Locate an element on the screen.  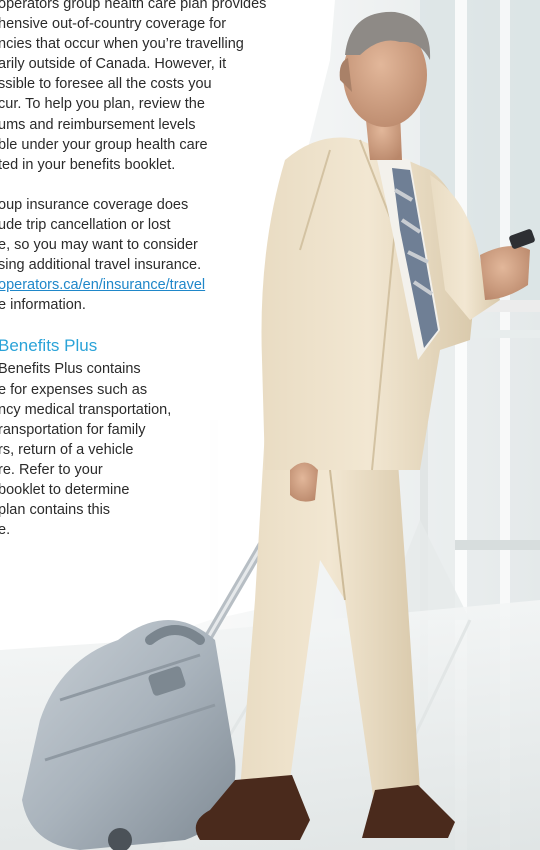
text-line: ncy medical transportation, is located at coordinates (86, 409).